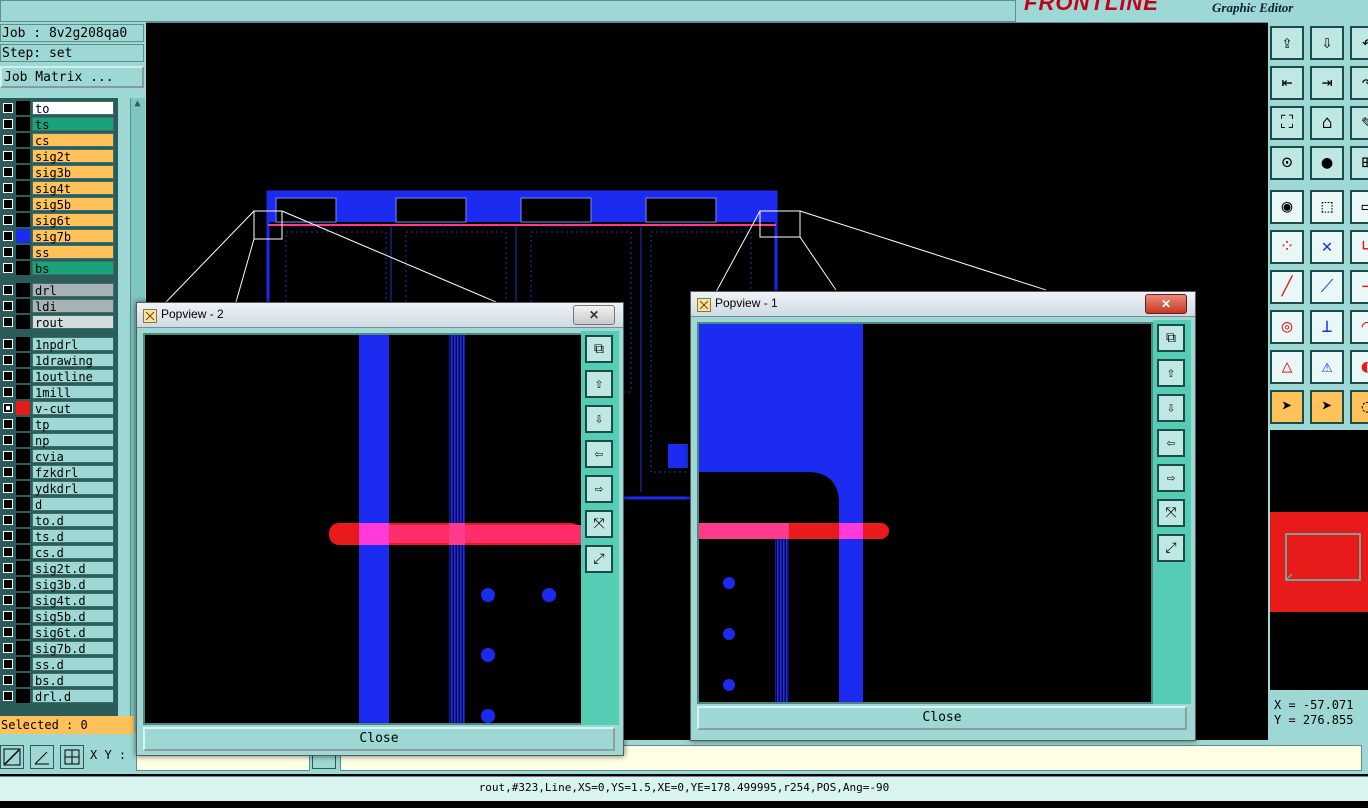  I want to click on layer-name: v-cut, so click(73, 408).